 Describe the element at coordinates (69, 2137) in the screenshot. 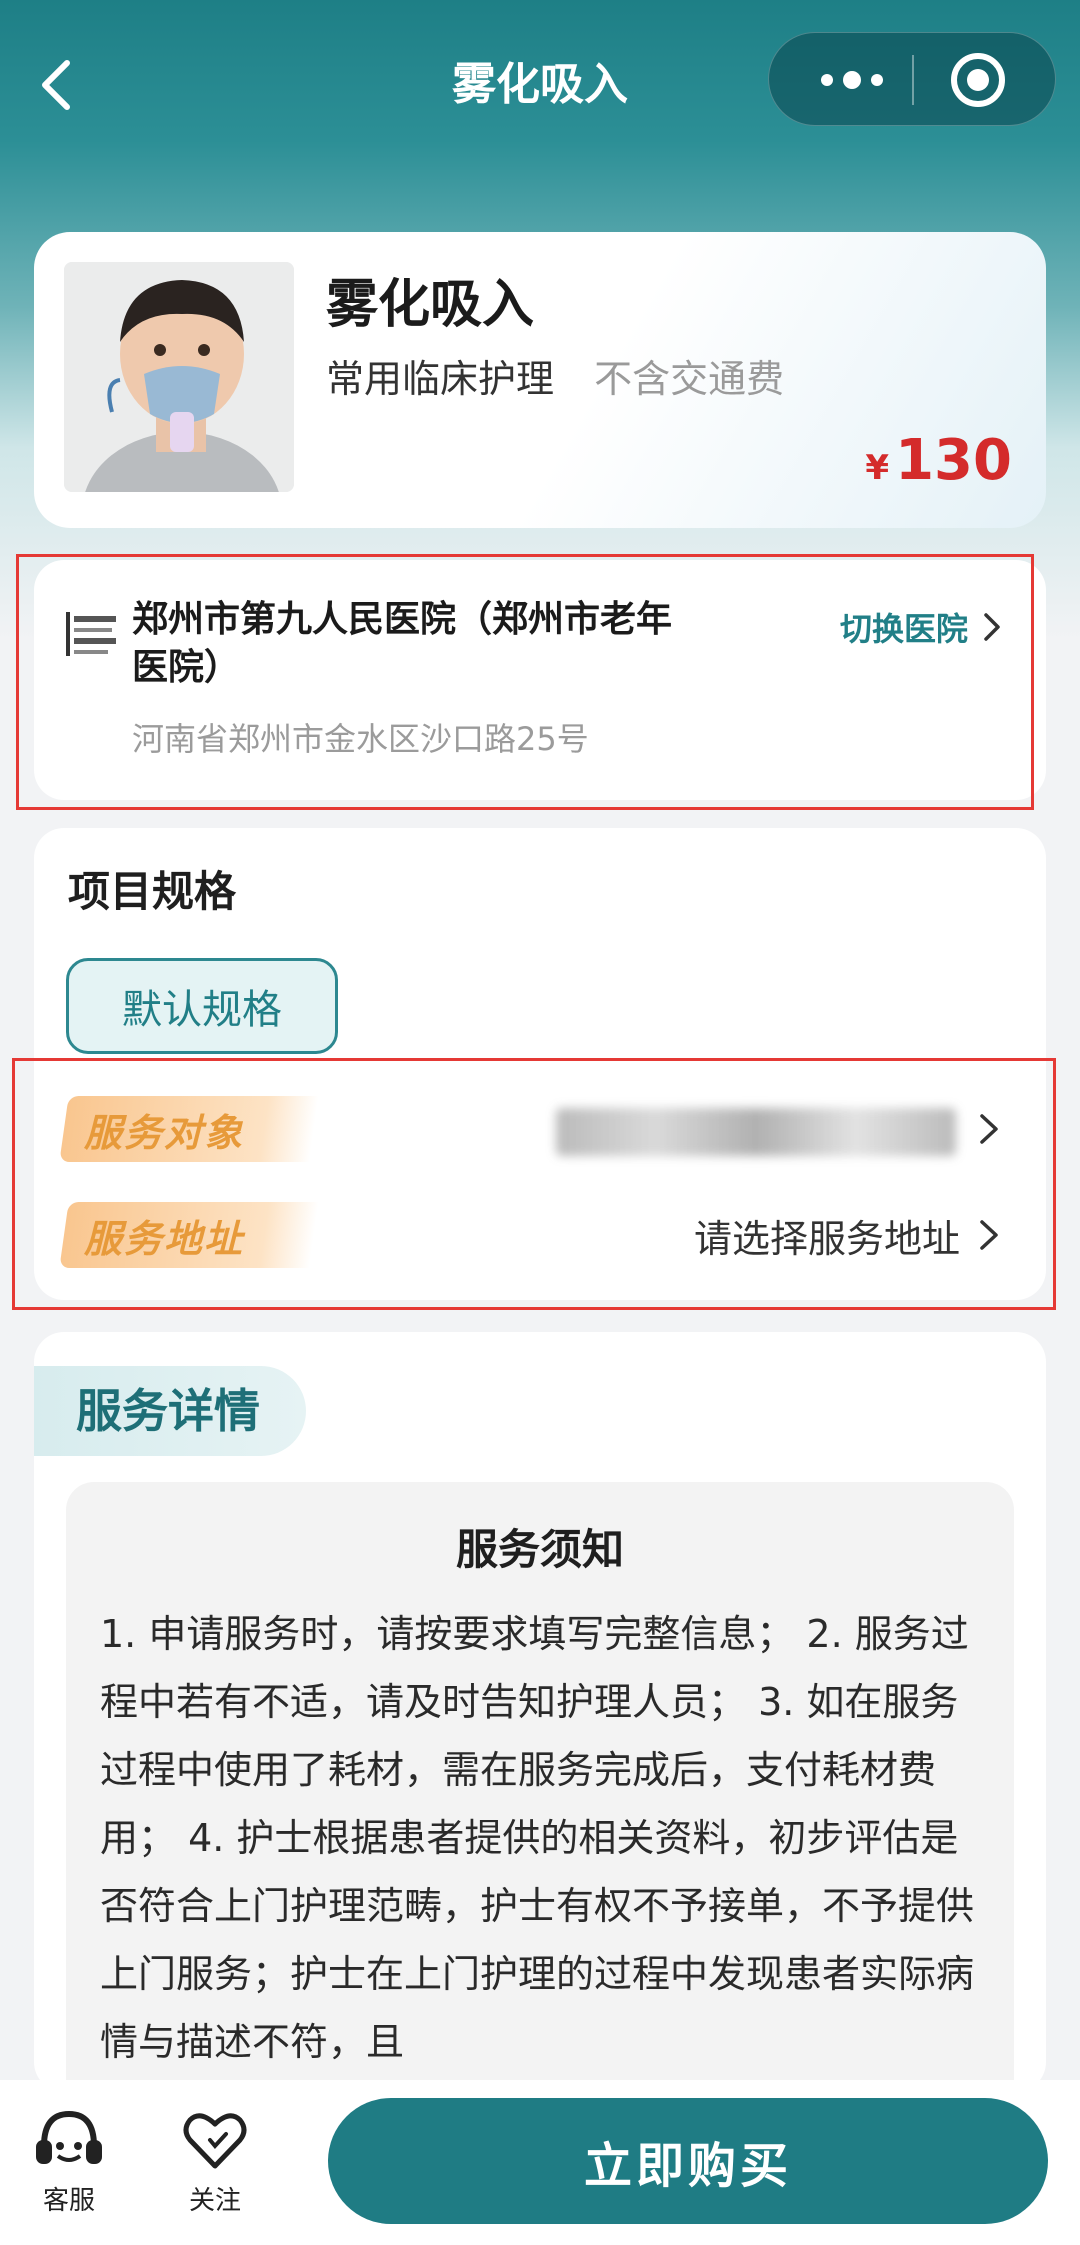

I see `headset-icon` at that location.